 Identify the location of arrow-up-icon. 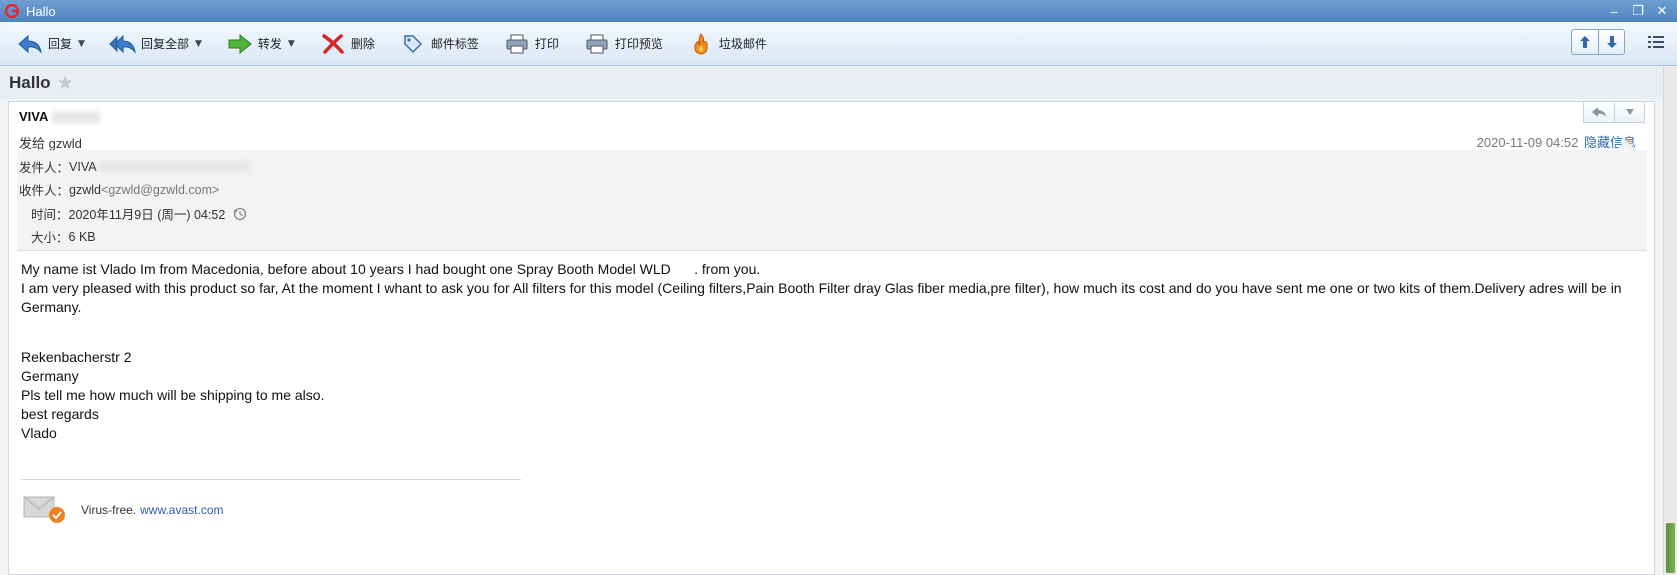
(1585, 42).